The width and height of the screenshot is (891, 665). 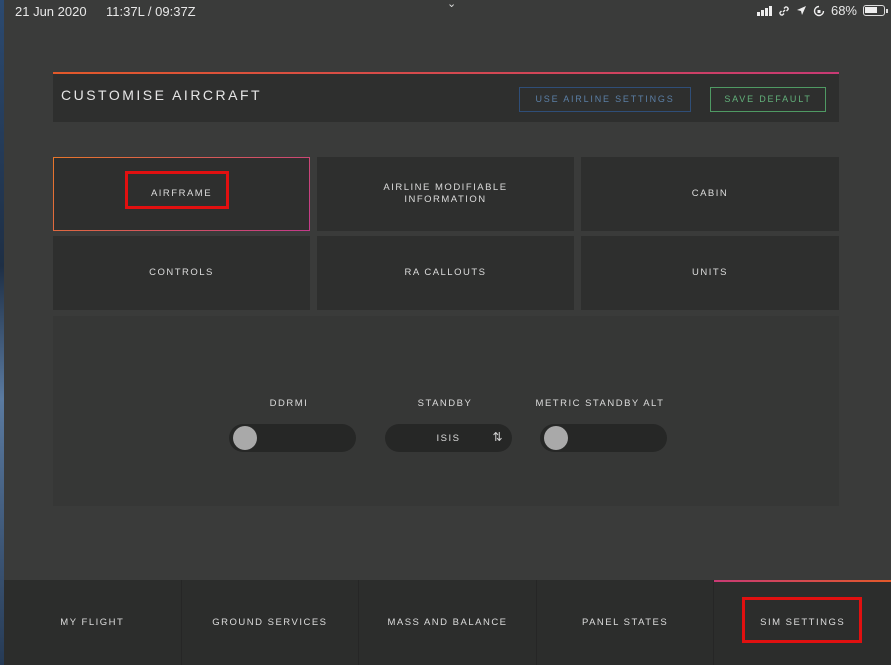 I want to click on battery-percent: 68%, so click(x=843, y=10).